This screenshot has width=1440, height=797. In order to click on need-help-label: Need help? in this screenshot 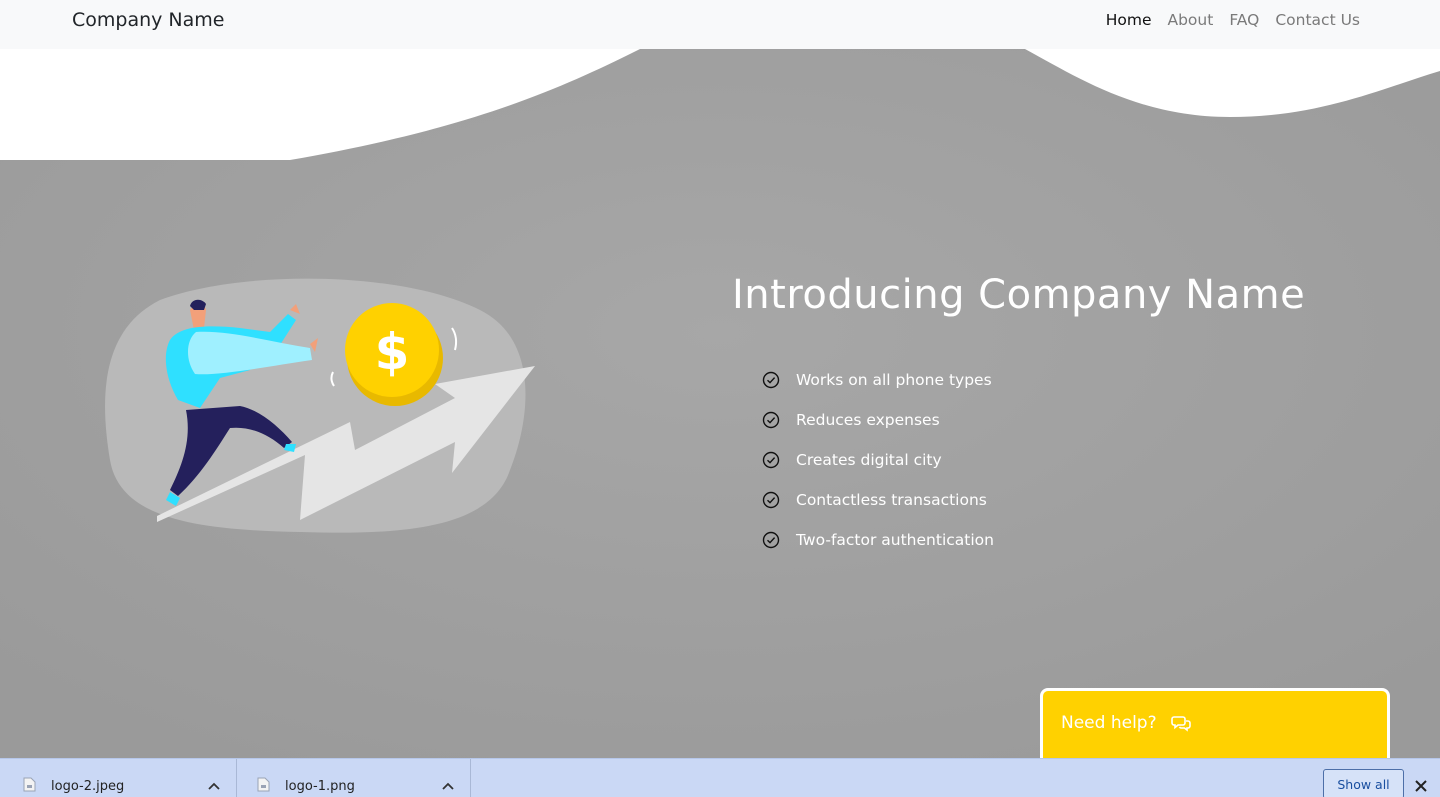, I will do `click(1109, 723)`.